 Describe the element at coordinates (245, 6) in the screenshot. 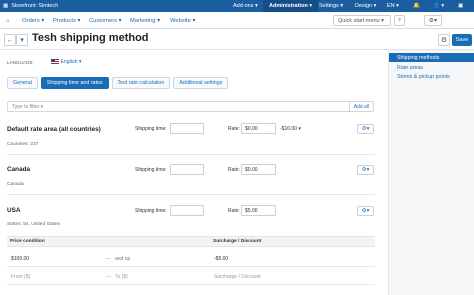

I see `addons-menu: Add-ons ▾` at that location.